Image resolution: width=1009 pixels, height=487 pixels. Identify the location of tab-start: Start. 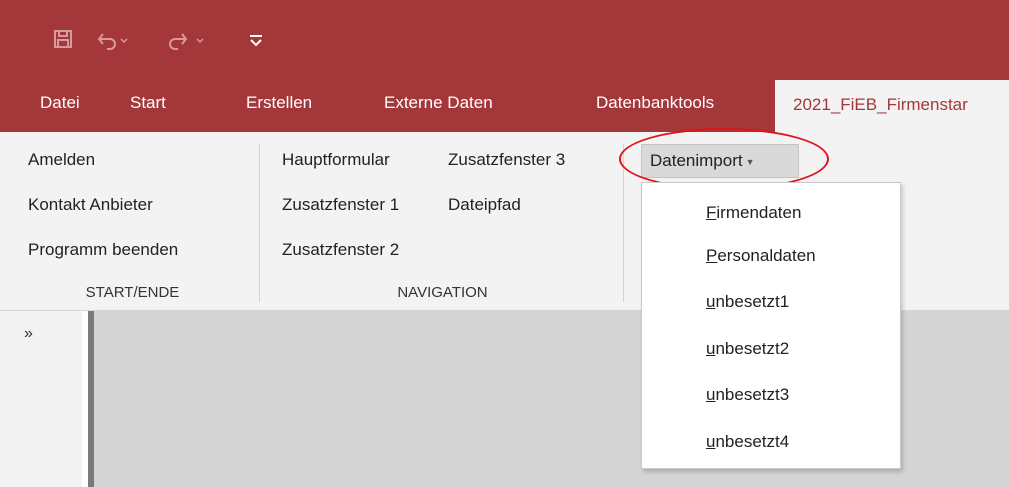
(148, 104).